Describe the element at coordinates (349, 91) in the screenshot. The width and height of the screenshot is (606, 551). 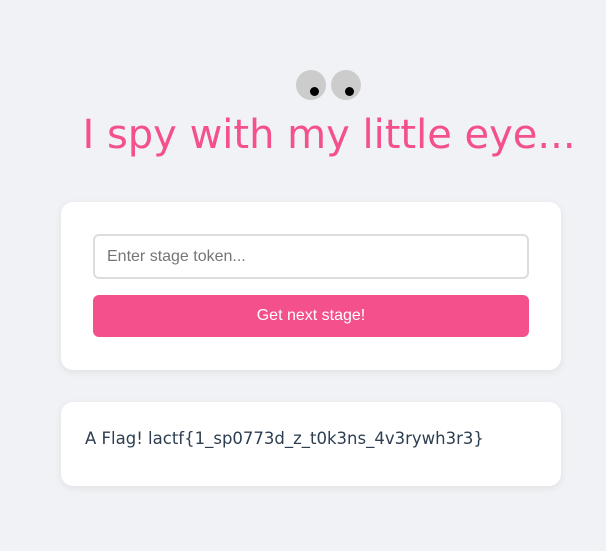
I see `right-pupil` at that location.